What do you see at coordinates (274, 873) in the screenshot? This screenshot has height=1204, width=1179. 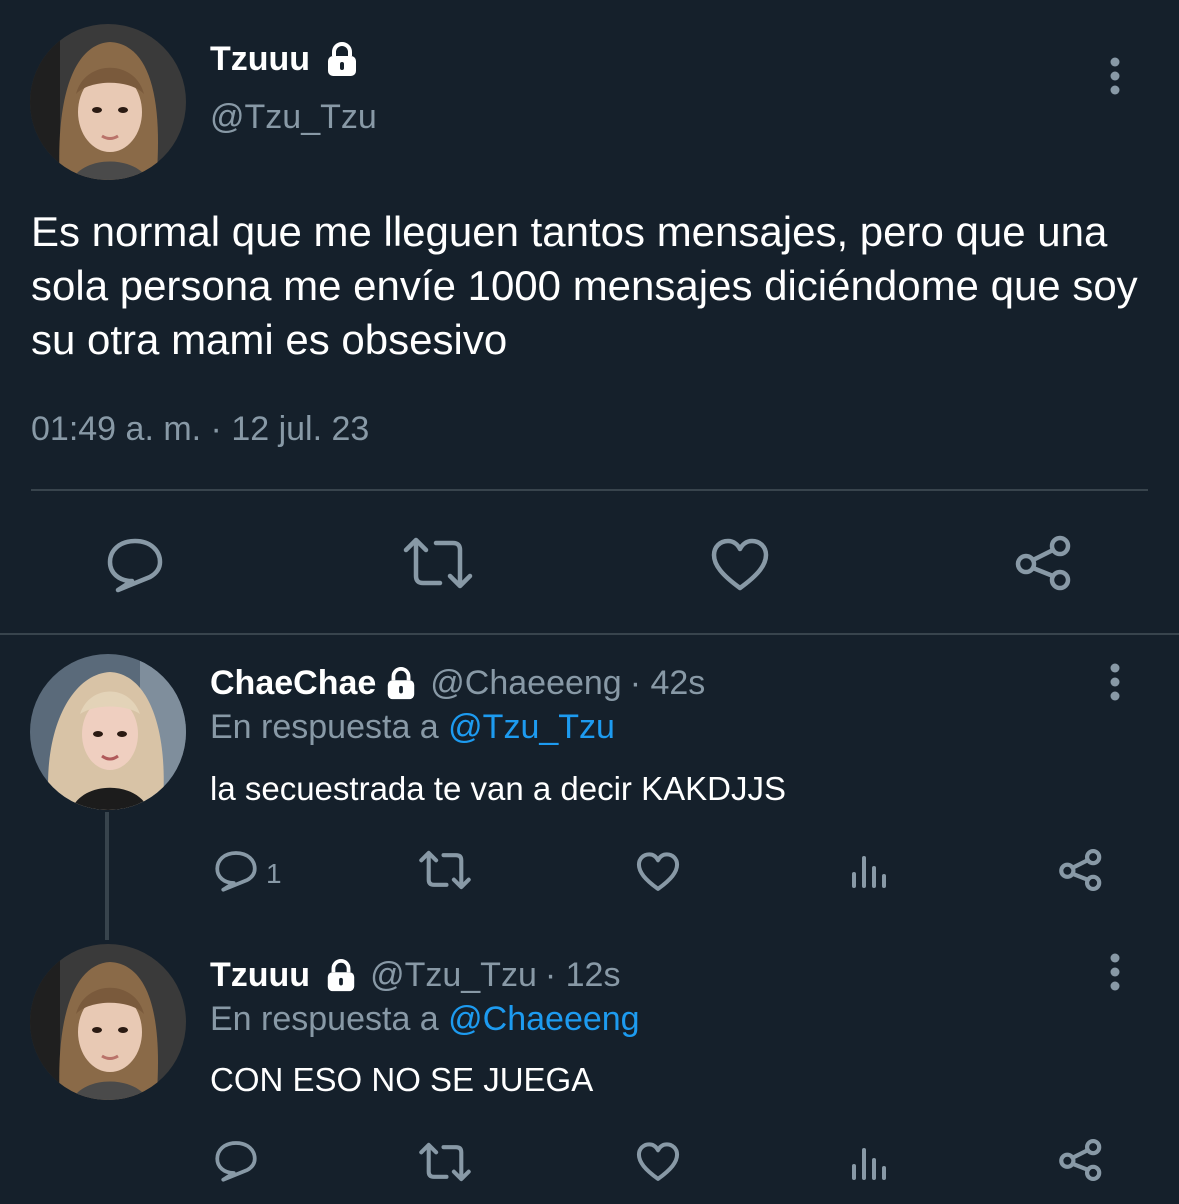 I see `reply-count: 1` at bounding box center [274, 873].